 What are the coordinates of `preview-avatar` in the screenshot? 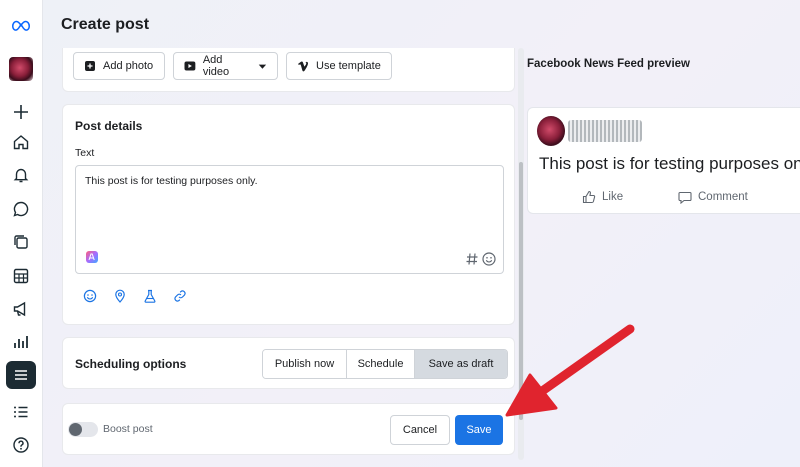 It's located at (551, 131).